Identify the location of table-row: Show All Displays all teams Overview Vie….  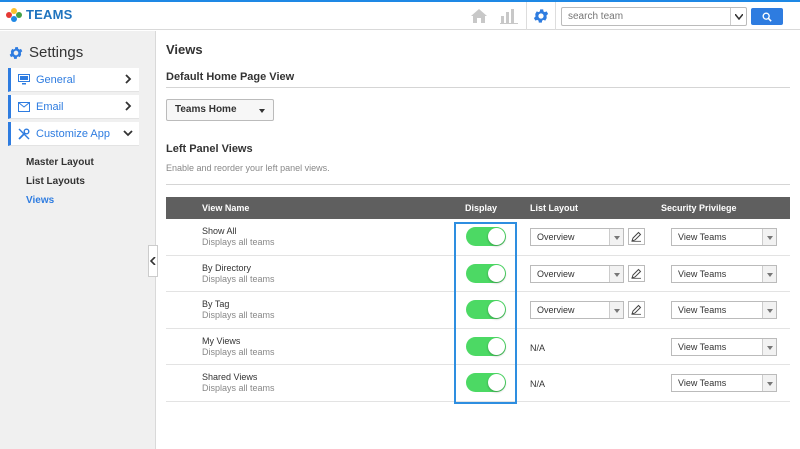
(478, 237).